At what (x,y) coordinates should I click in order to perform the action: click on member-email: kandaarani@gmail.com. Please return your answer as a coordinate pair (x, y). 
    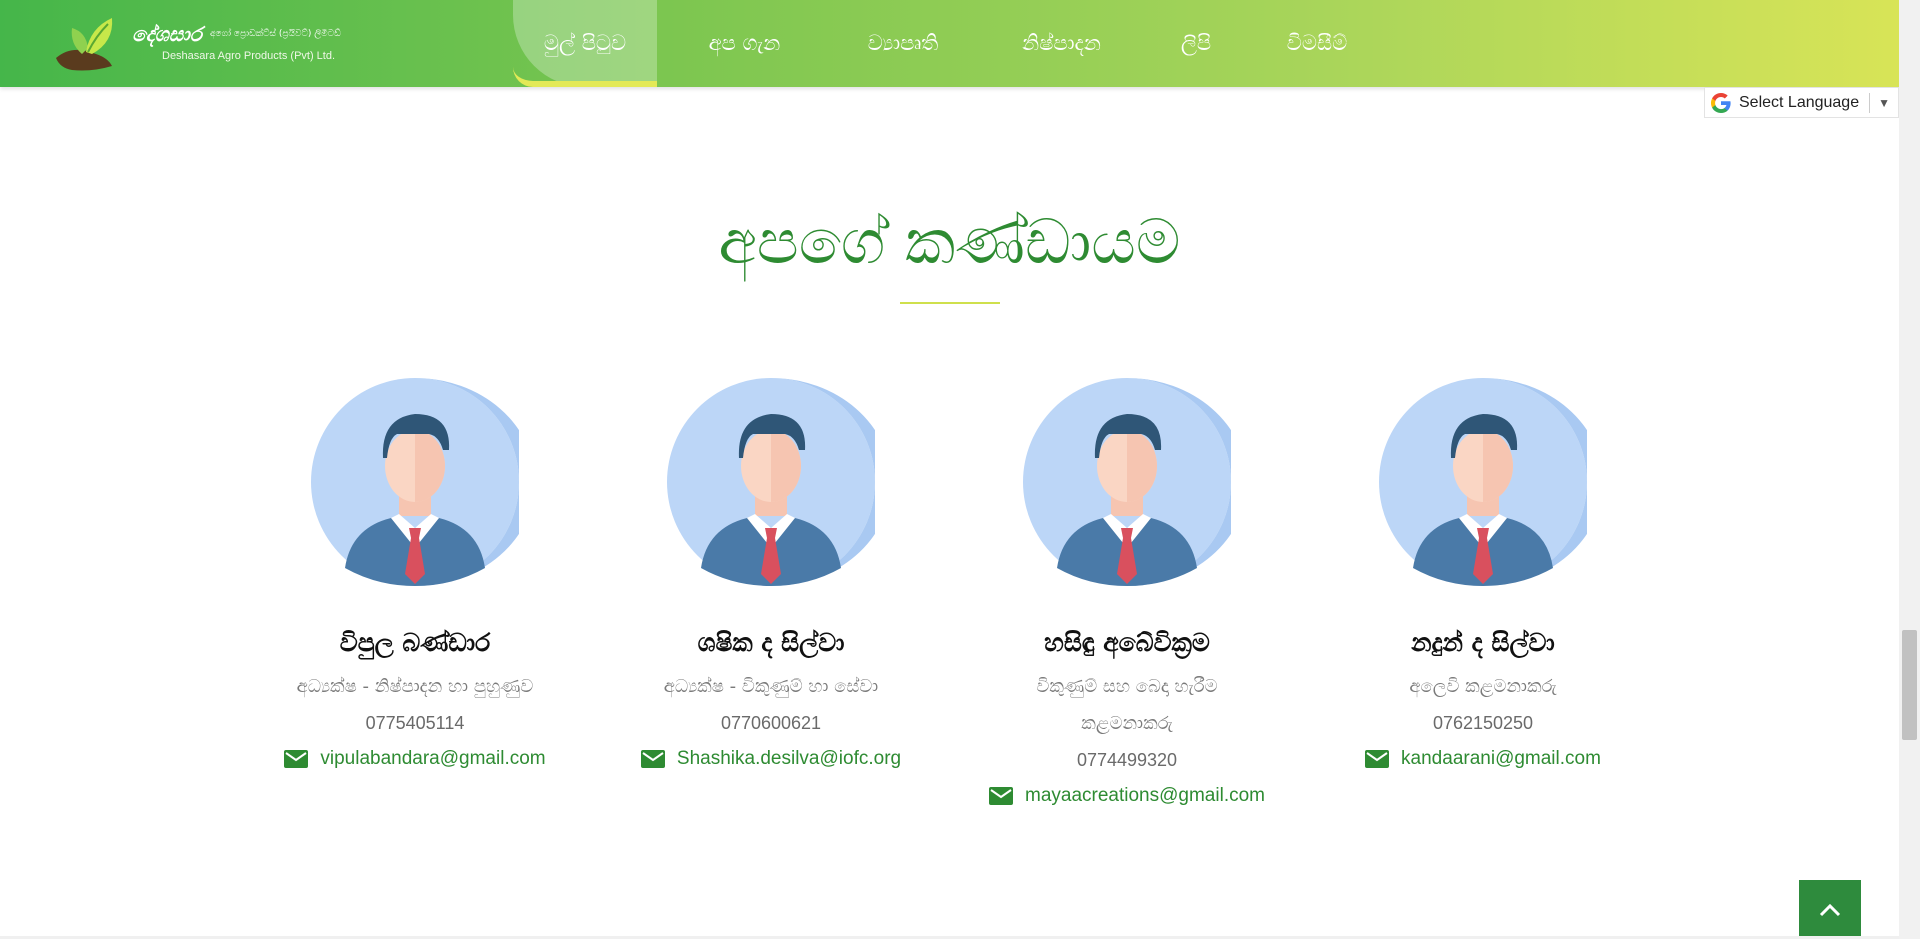
    Looking at the image, I should click on (1501, 758).